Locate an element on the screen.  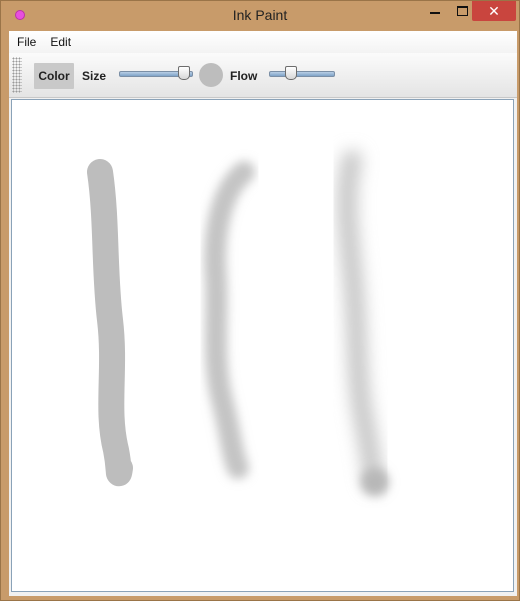
brush-stroke-soft is located at coordinates (229, 320).